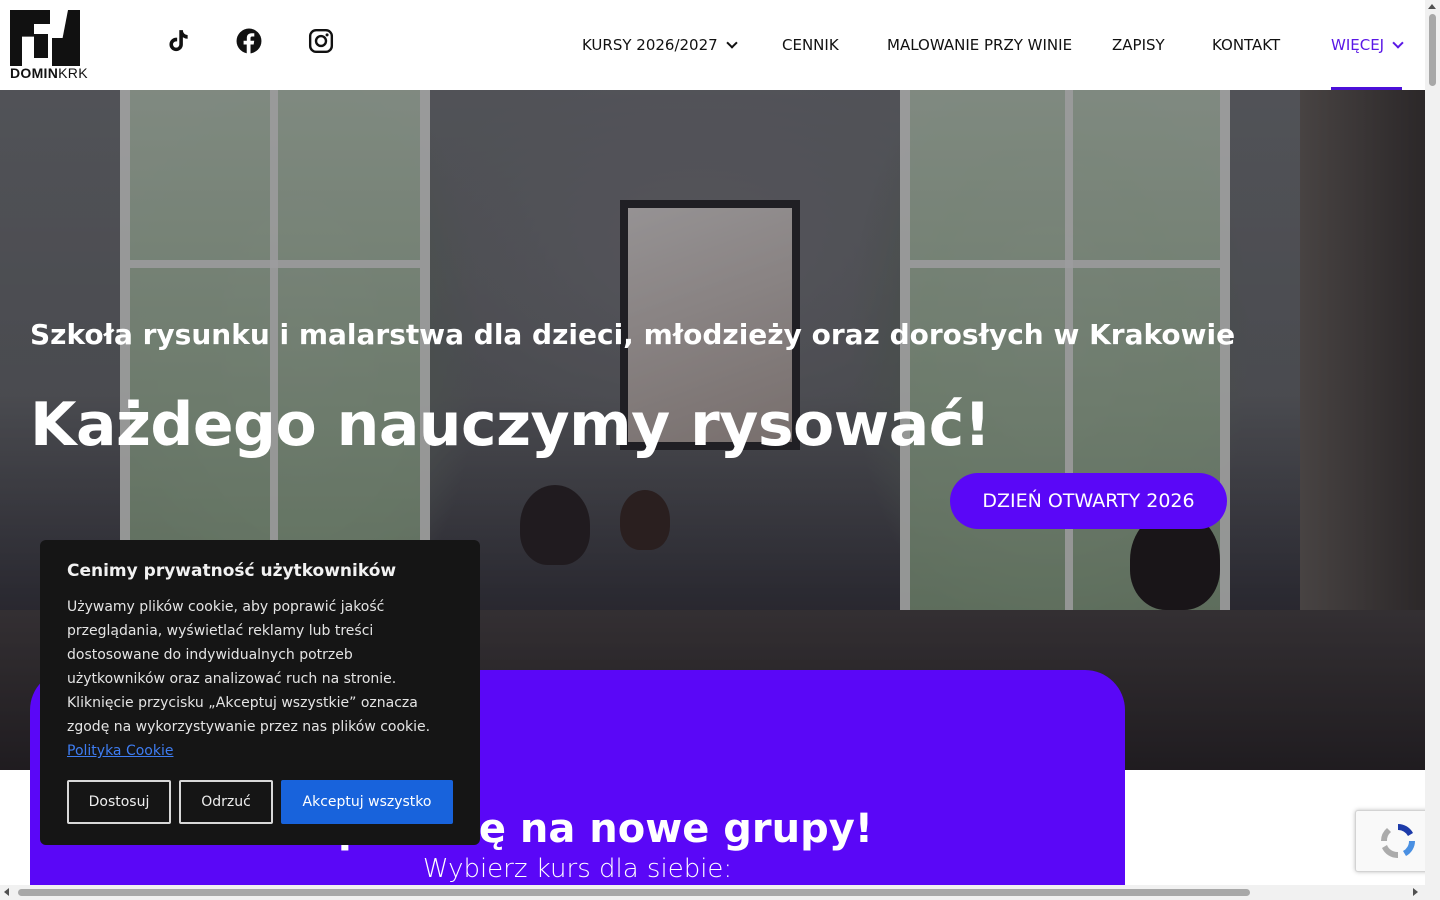  What do you see at coordinates (810, 45) in the screenshot?
I see `nav-cennik: CENNIK` at bounding box center [810, 45].